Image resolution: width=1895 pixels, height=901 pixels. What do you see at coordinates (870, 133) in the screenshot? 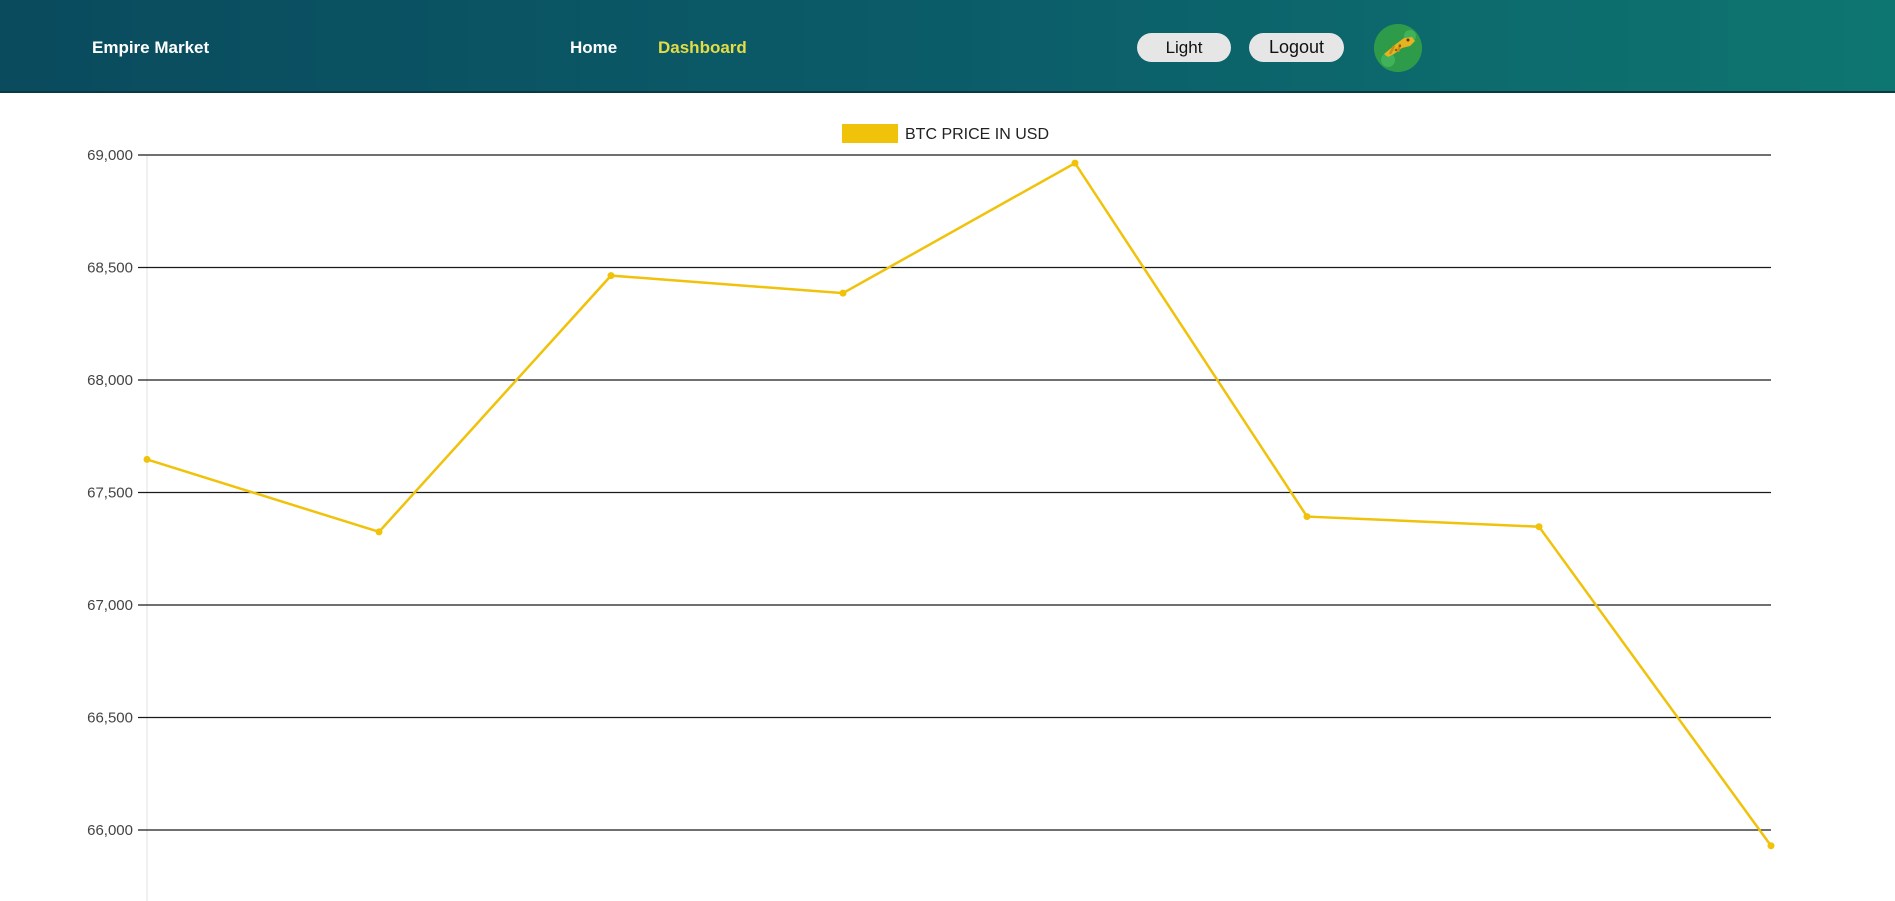
I see `legend-swatch` at bounding box center [870, 133].